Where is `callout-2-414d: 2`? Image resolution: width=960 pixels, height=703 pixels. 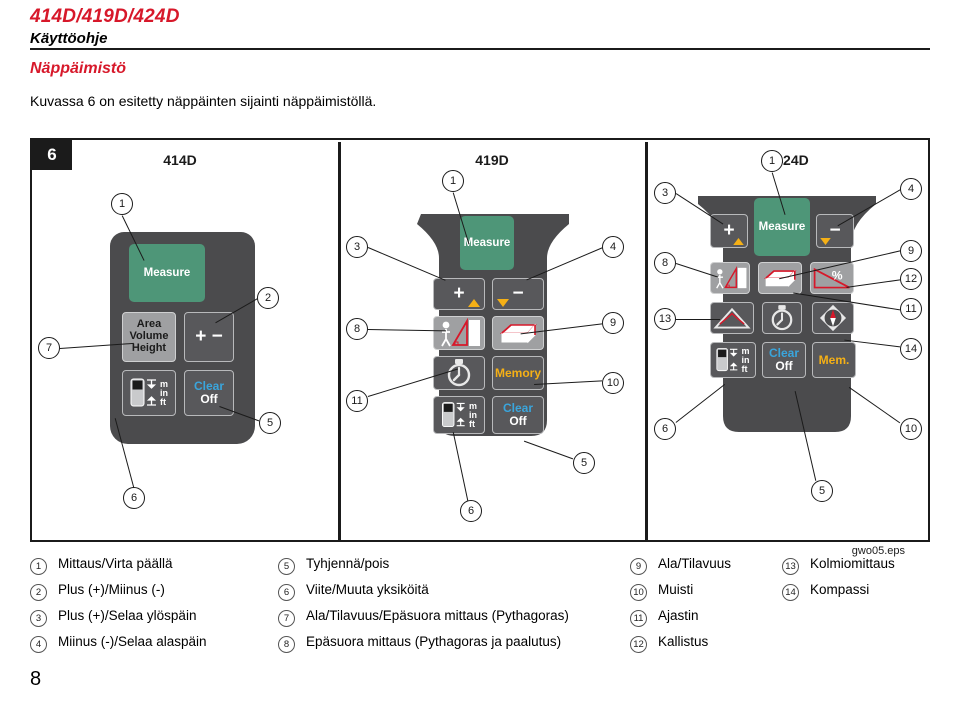
callout-2-414d: 2 is located at coordinates (268, 298).